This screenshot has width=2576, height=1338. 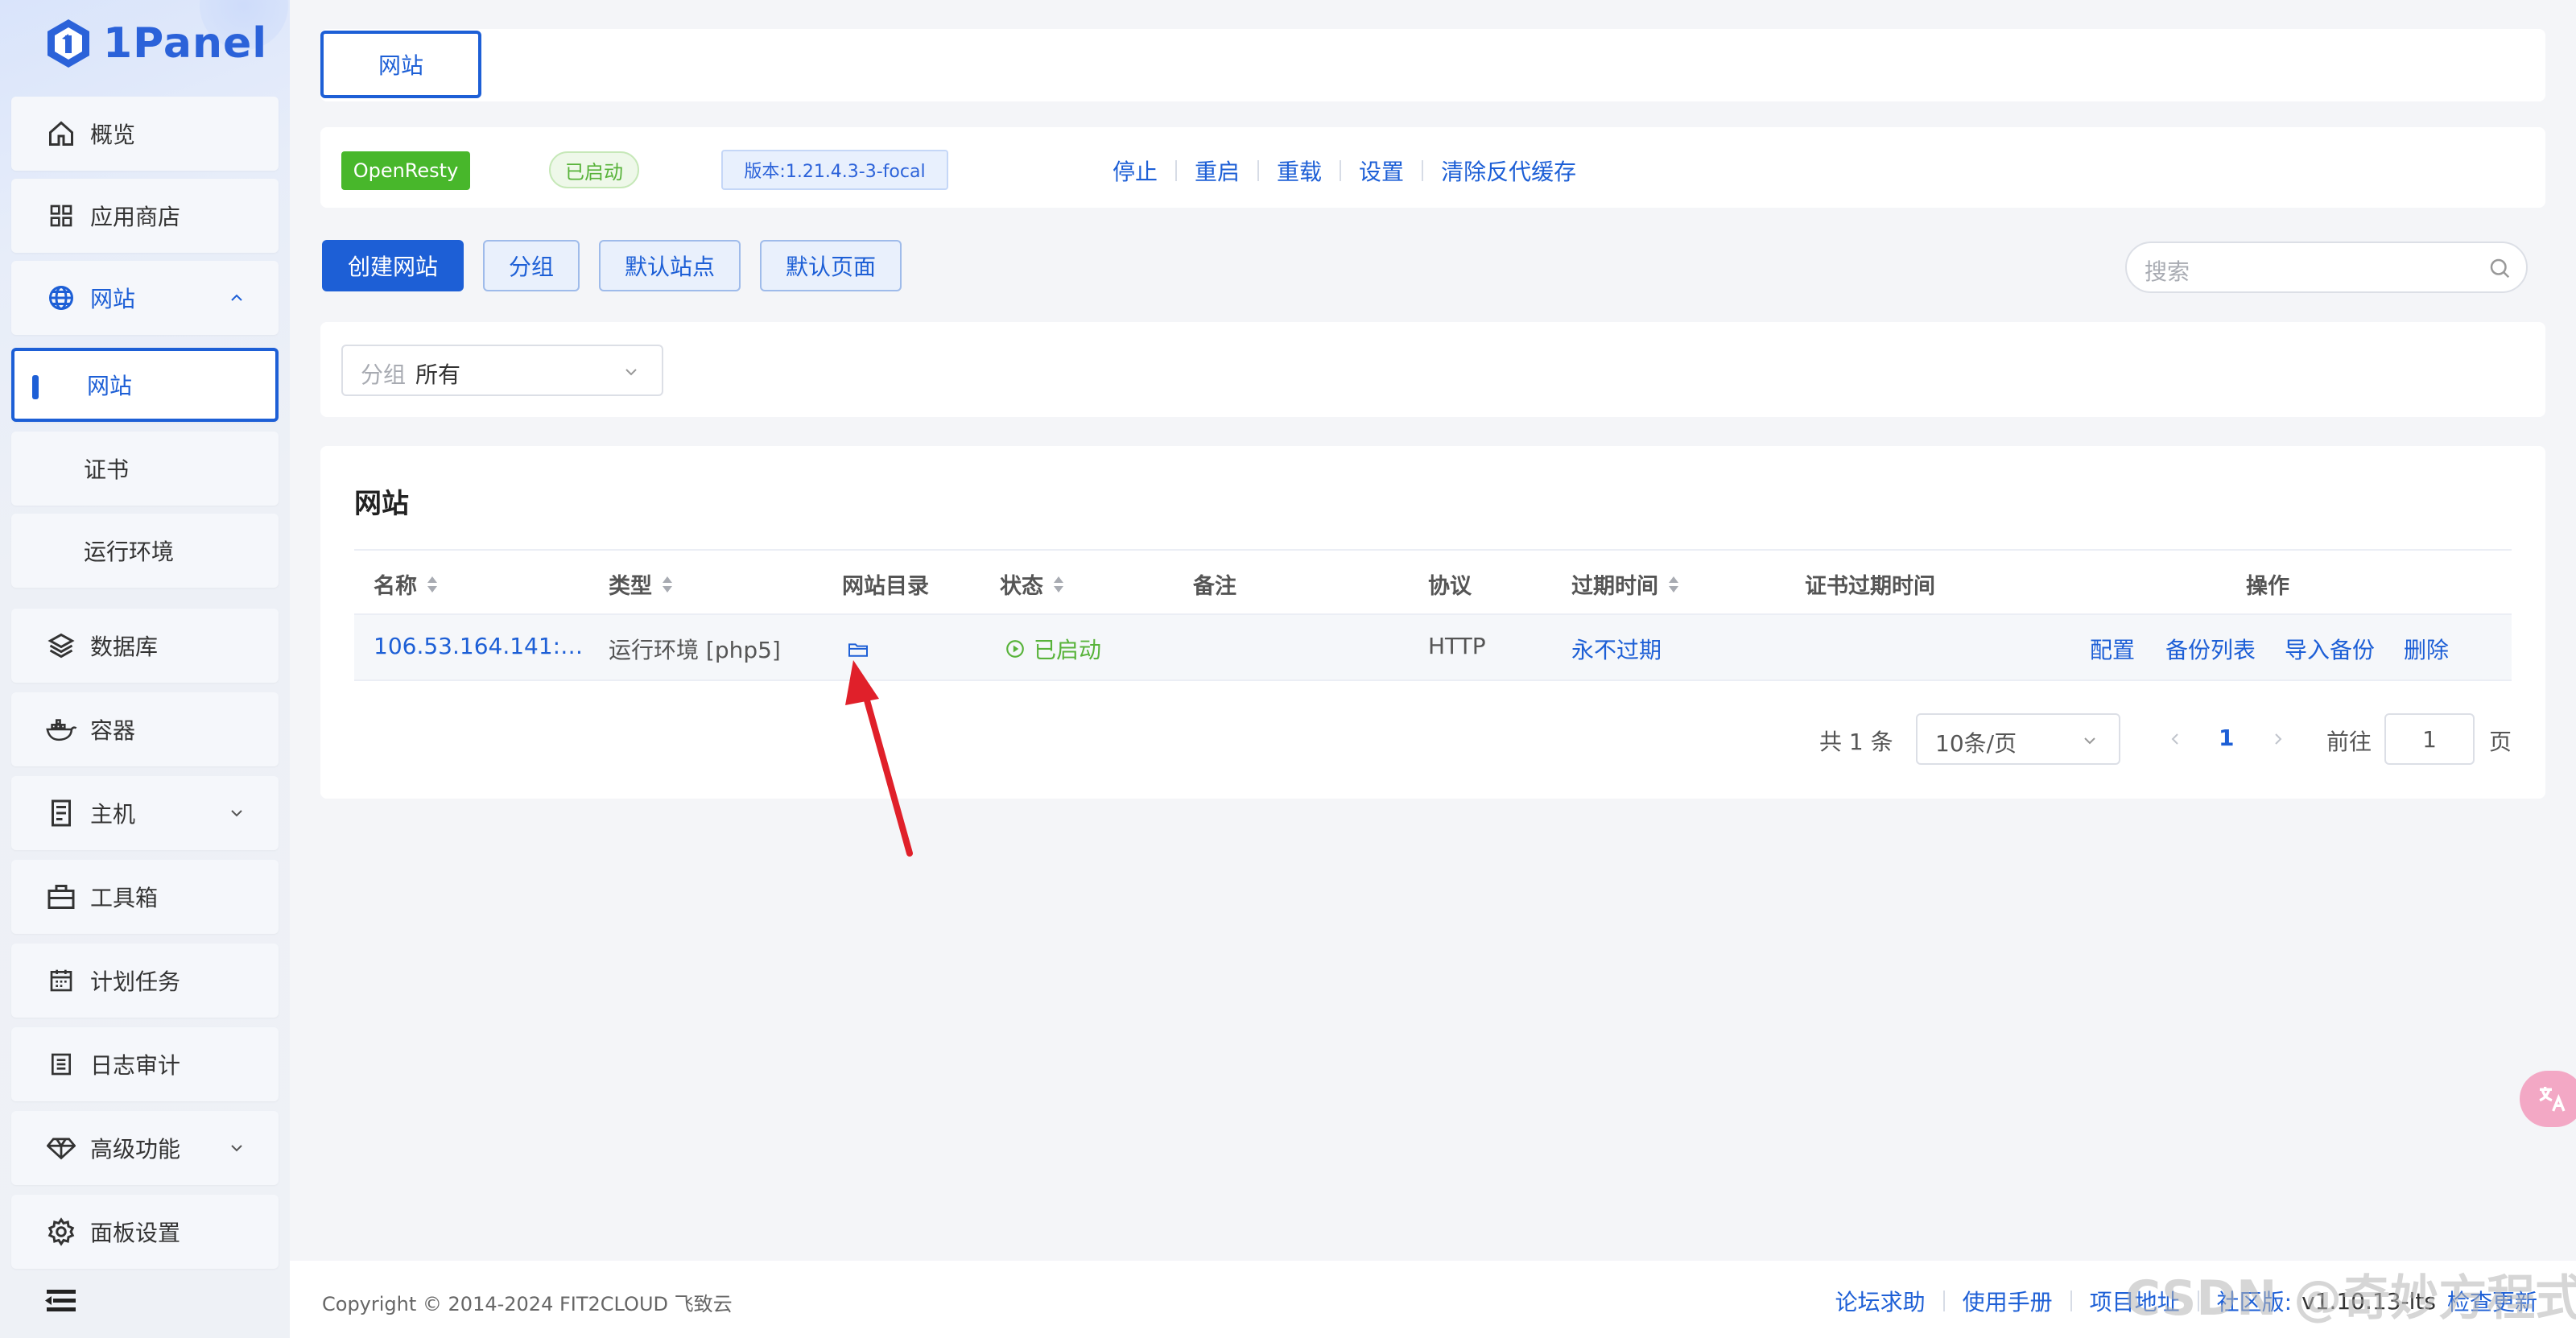 I want to click on stop-button: 停止, so click(x=1135, y=171).